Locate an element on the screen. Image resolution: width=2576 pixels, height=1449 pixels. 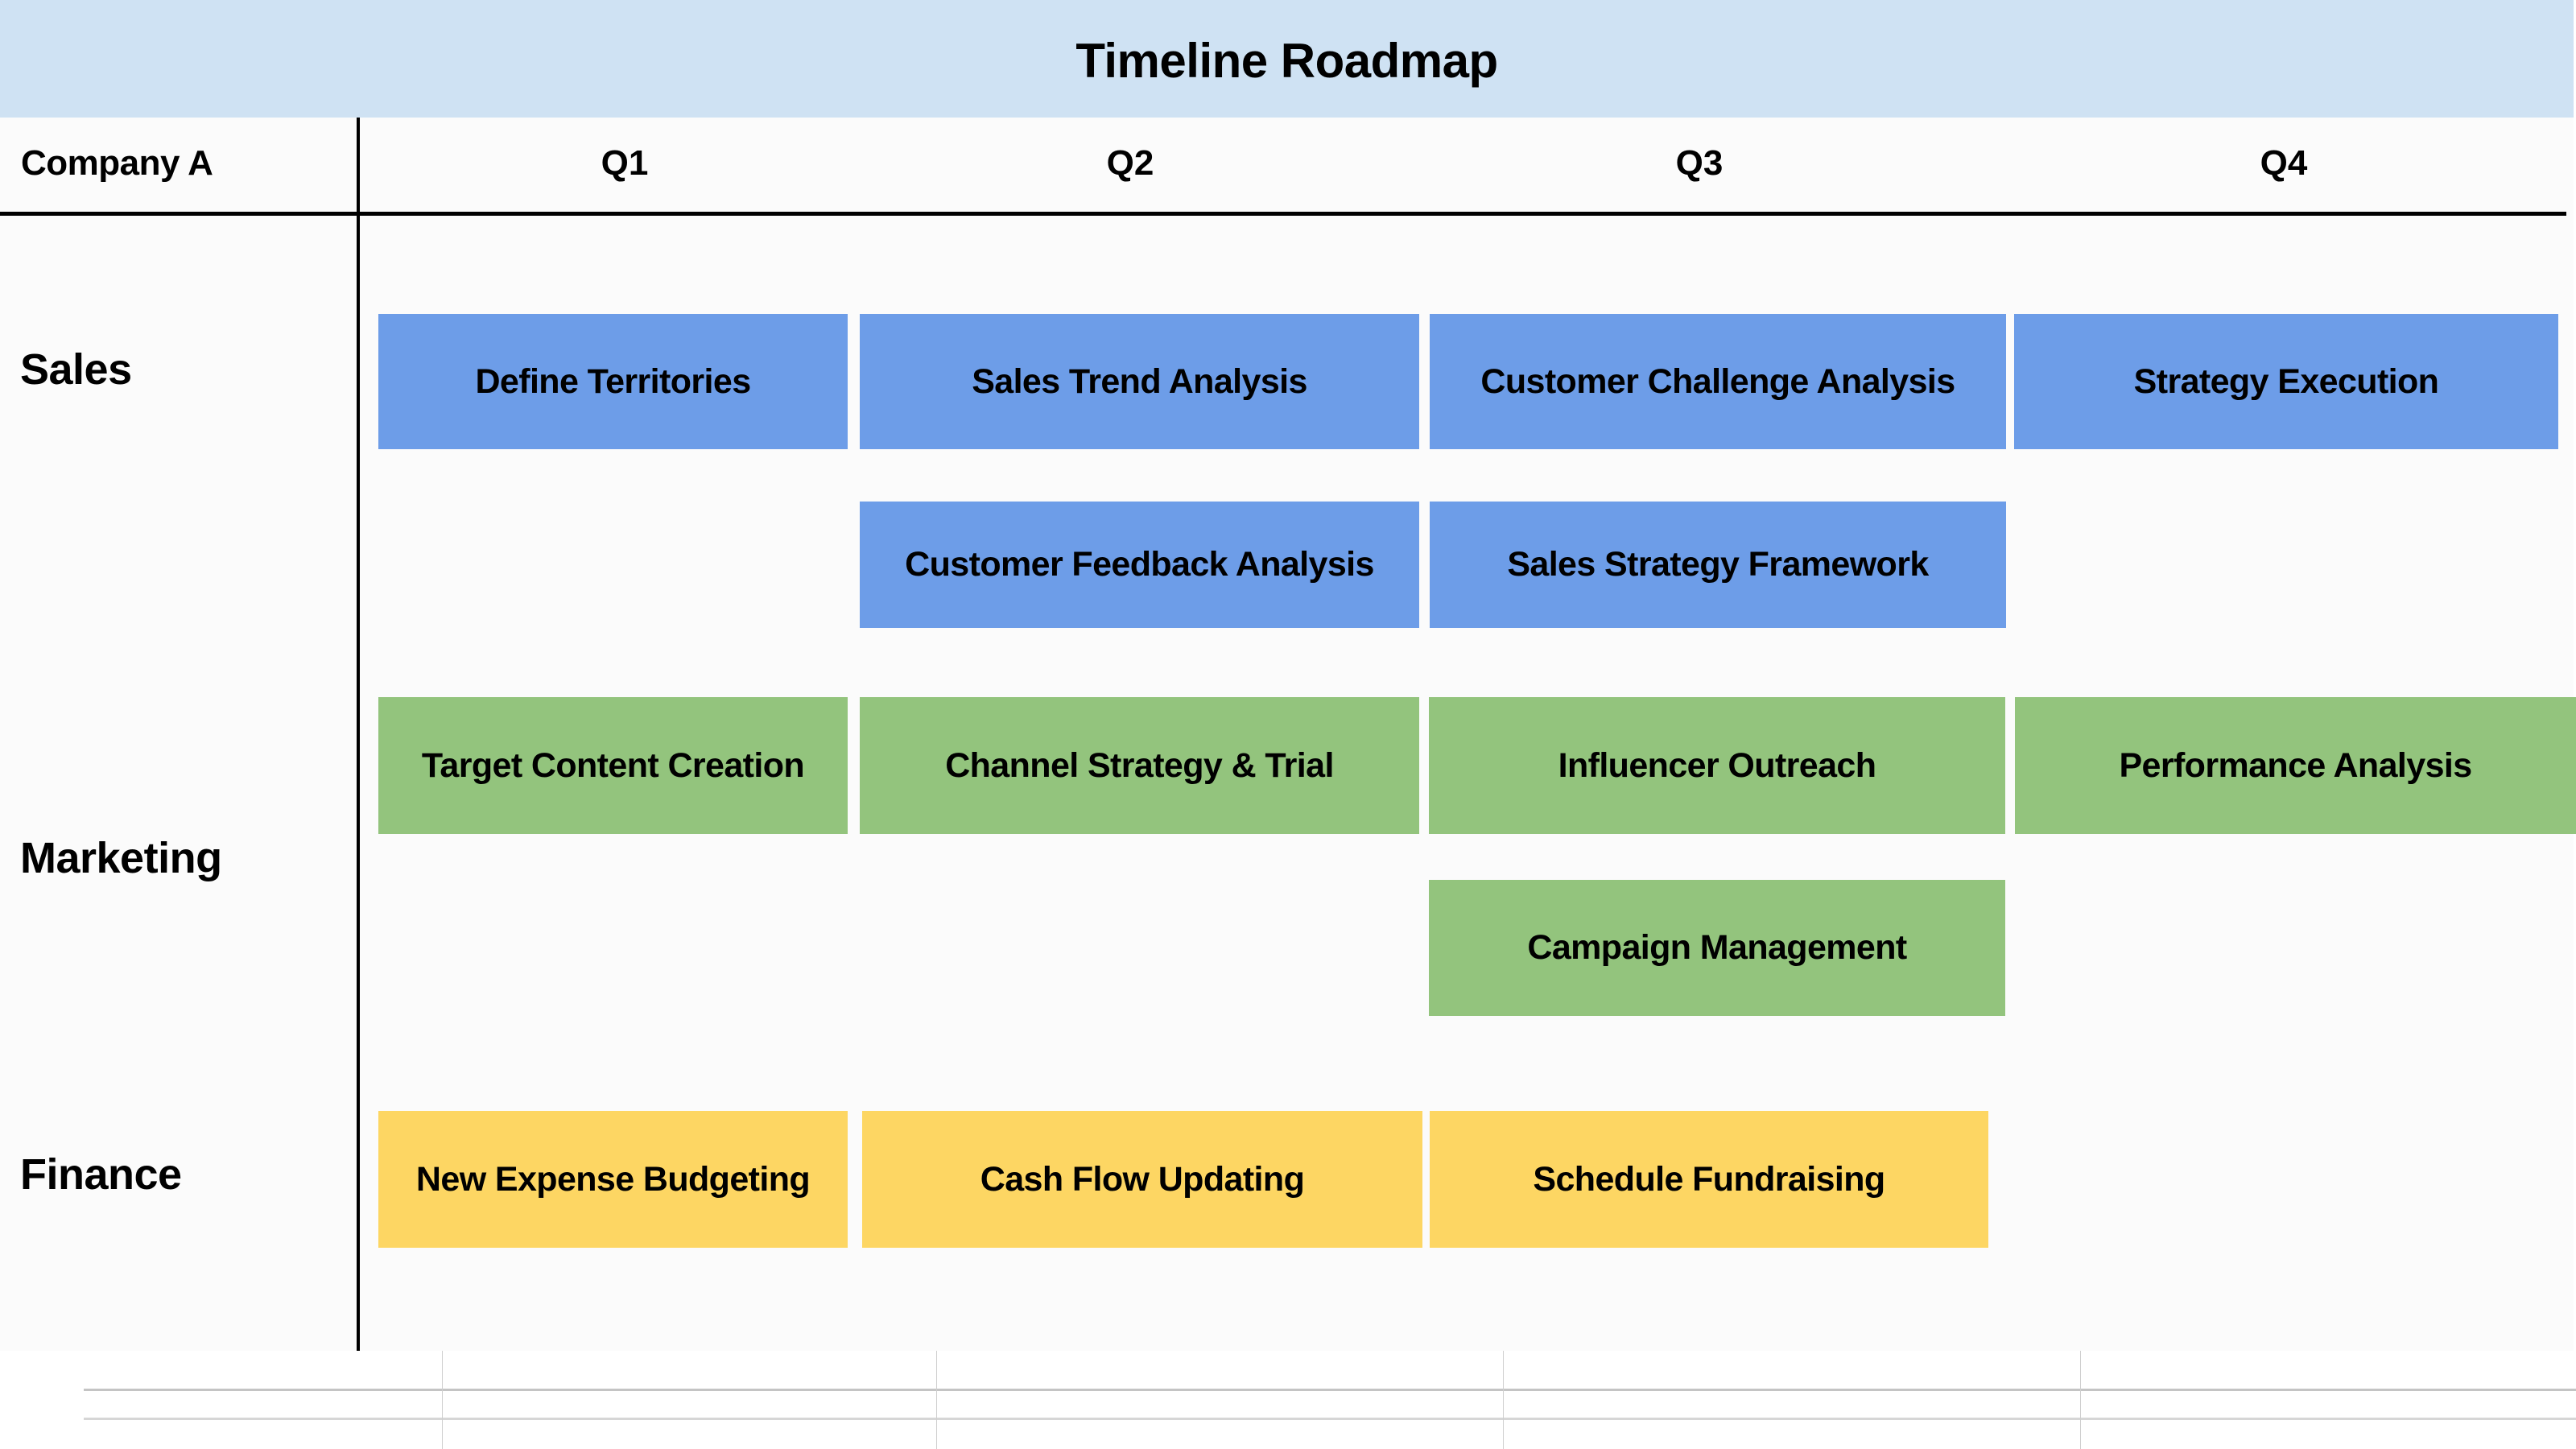
task-schedule-fundraising: Schedule Fundraising is located at coordinates (1709, 1179).